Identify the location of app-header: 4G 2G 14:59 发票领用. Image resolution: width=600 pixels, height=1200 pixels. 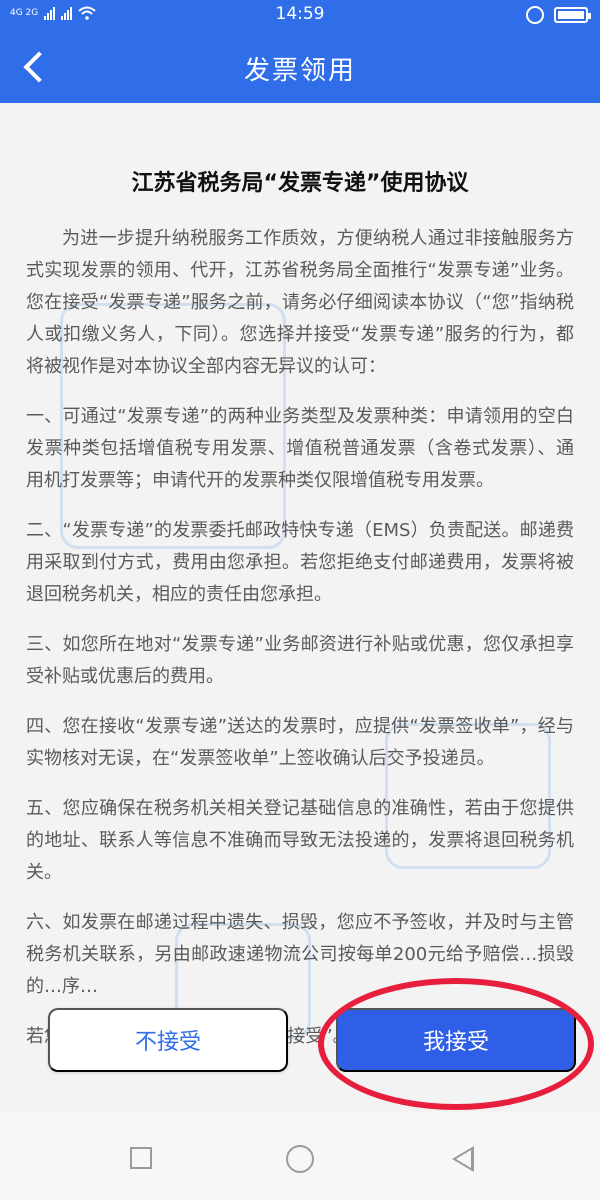
(300, 51).